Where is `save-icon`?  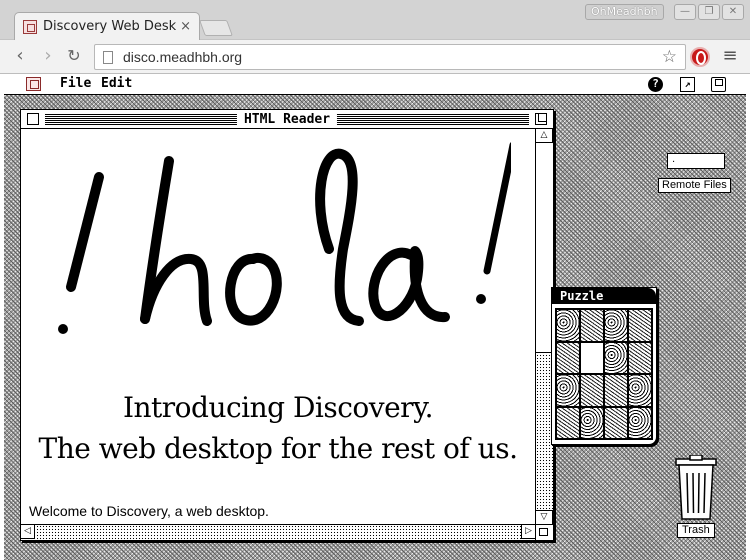 save-icon is located at coordinates (718, 84).